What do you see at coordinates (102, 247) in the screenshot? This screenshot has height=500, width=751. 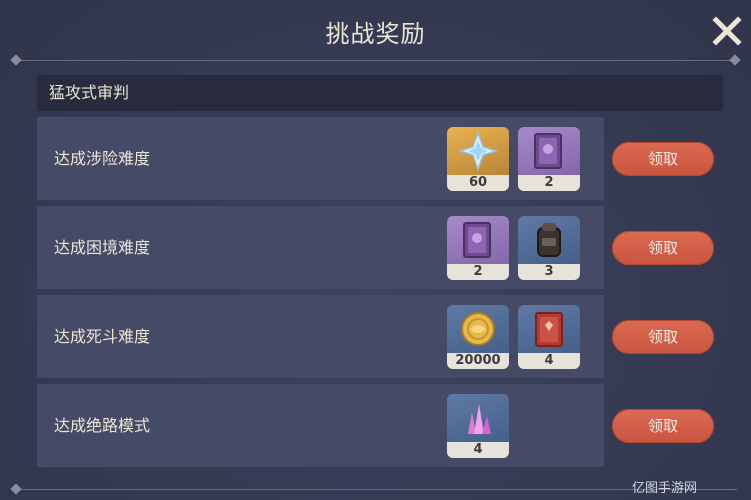 I see `row-label: 达成困境难度` at bounding box center [102, 247].